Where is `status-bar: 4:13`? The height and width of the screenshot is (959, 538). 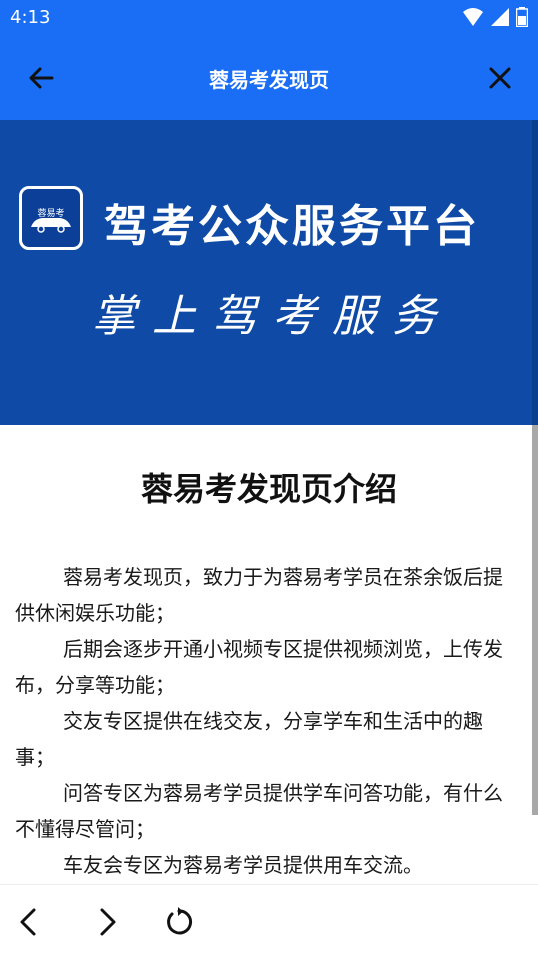
status-bar: 4:13 is located at coordinates (269, 18).